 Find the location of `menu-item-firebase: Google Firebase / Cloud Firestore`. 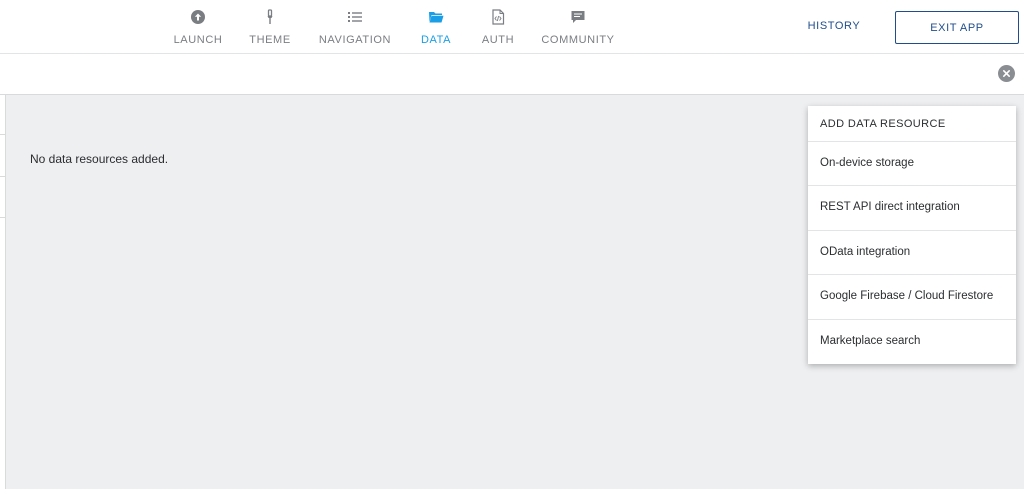

menu-item-firebase: Google Firebase / Cloud Firestore is located at coordinates (912, 297).